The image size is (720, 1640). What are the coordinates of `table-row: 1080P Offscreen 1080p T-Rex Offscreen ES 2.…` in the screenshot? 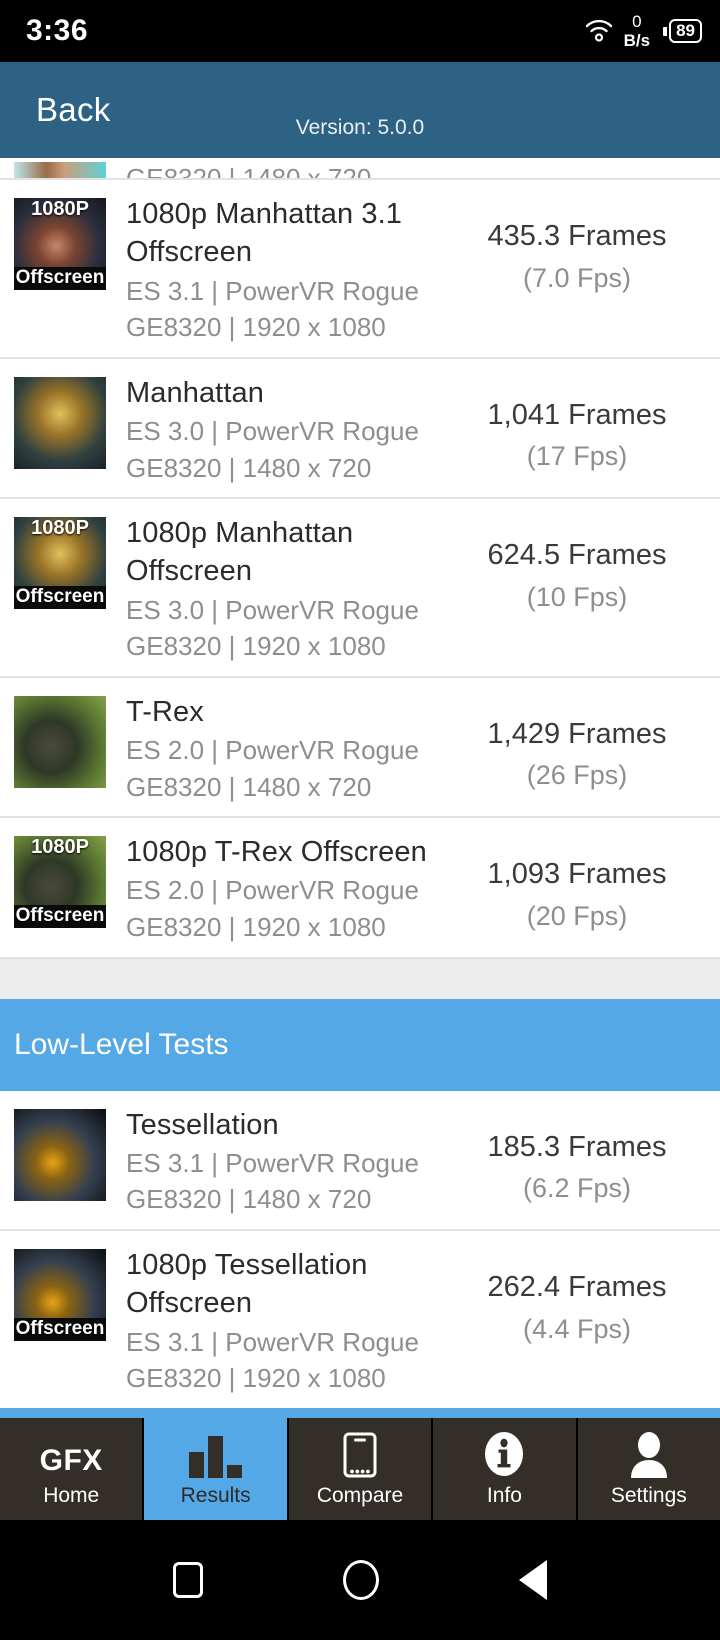 It's located at (360, 888).